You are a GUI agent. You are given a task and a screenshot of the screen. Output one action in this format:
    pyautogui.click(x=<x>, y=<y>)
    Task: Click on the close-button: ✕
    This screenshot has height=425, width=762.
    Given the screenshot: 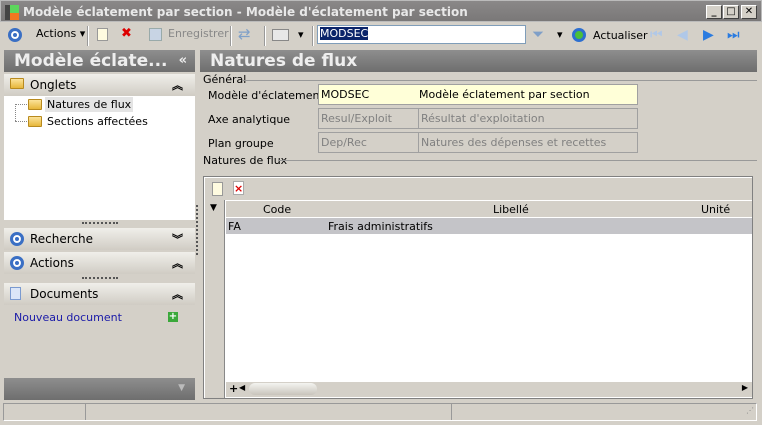 What is the action you would take?
    pyautogui.click(x=749, y=12)
    